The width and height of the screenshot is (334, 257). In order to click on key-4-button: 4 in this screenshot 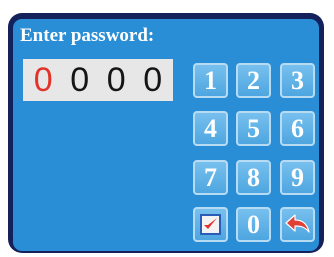, I will do `click(210, 128)`.